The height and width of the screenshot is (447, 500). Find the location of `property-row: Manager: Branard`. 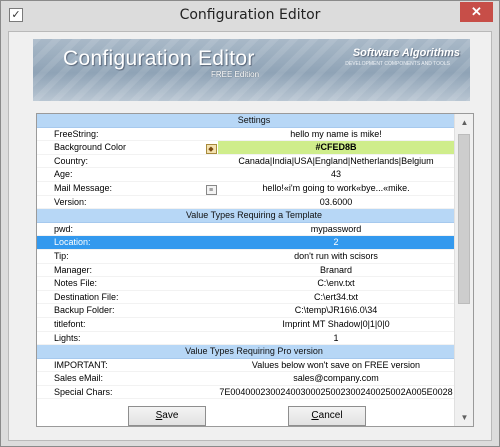

property-row: Manager: Branard is located at coordinates (245, 271).